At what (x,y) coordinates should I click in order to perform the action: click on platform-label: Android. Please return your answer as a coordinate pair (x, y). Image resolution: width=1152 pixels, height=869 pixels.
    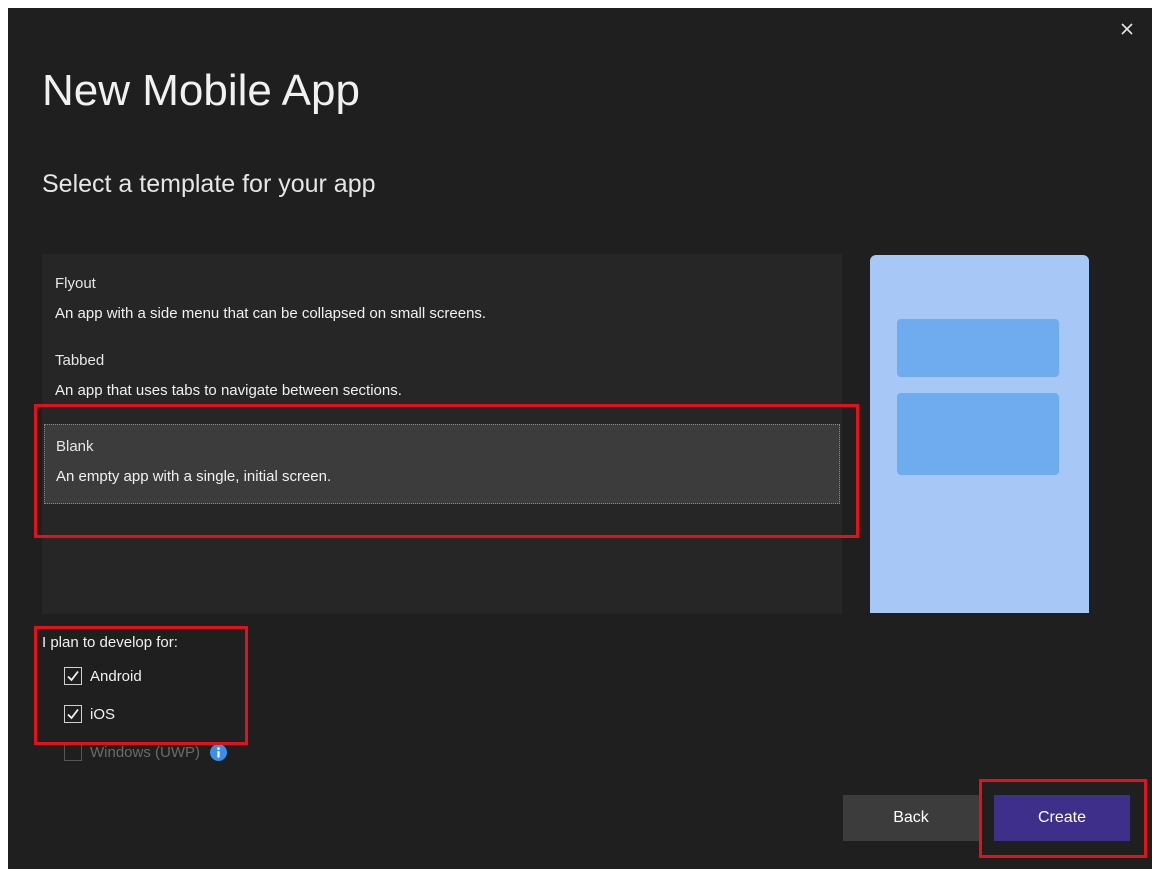
    Looking at the image, I should click on (116, 676).